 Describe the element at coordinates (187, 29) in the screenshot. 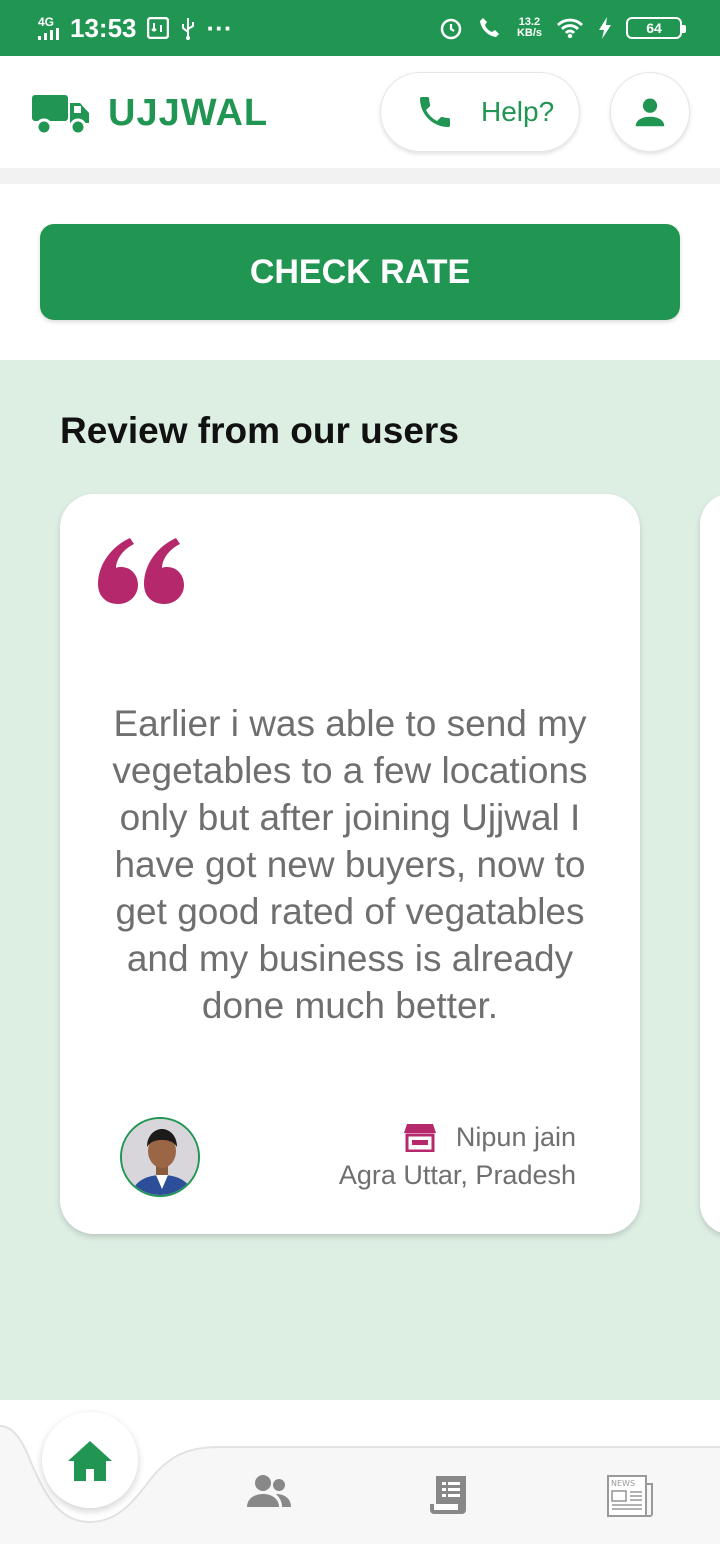

I see `usb-icon` at that location.